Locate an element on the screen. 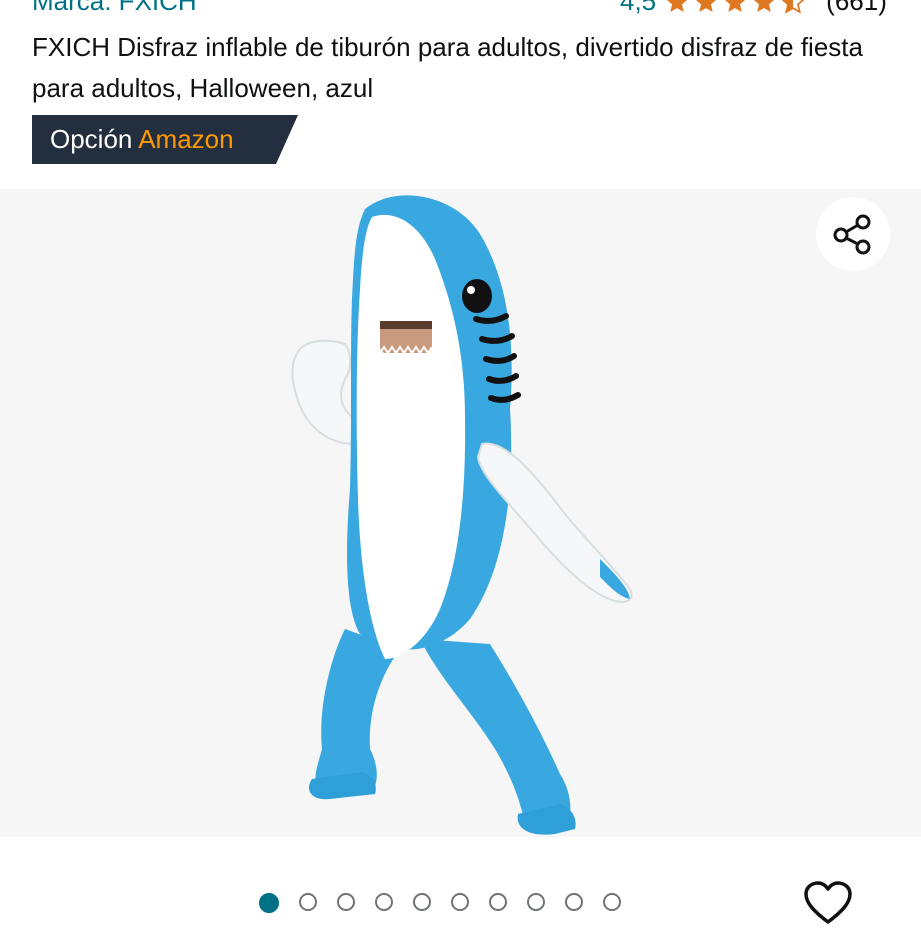 The height and width of the screenshot is (931, 921). badge-prefix: Opción is located at coordinates (91, 139).